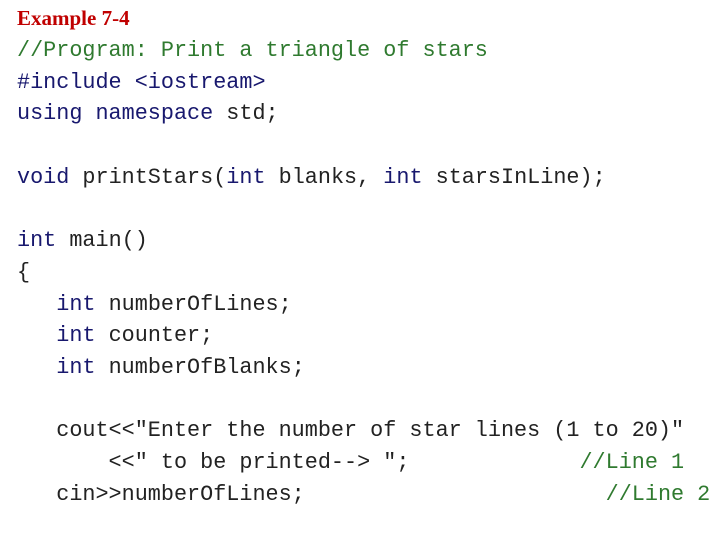  I want to click on code-text: numberOfBlanks;, so click(206, 367).